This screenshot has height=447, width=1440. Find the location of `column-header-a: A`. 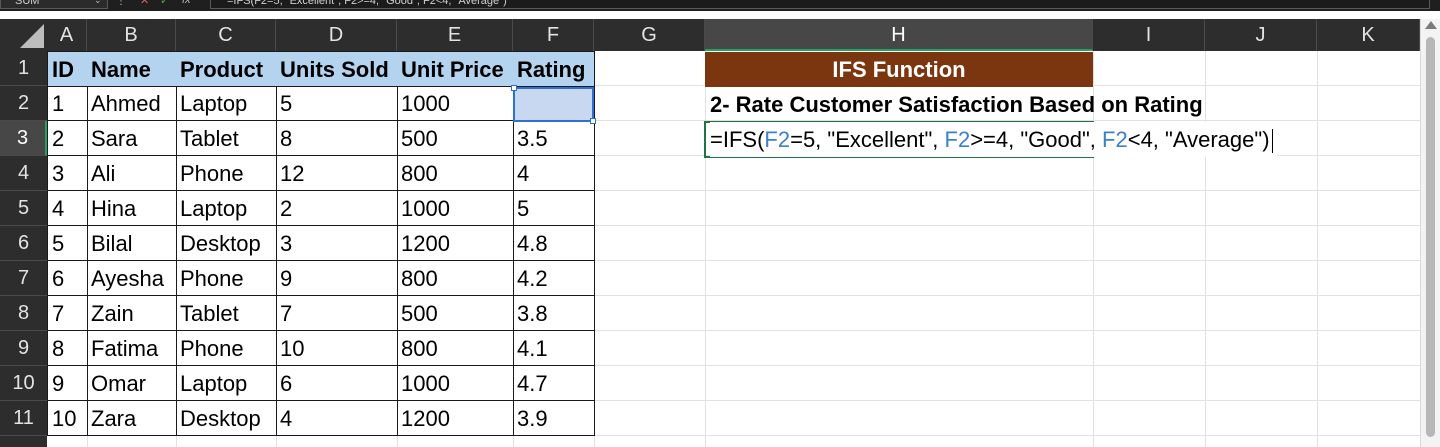

column-header-a: A is located at coordinates (67, 35).